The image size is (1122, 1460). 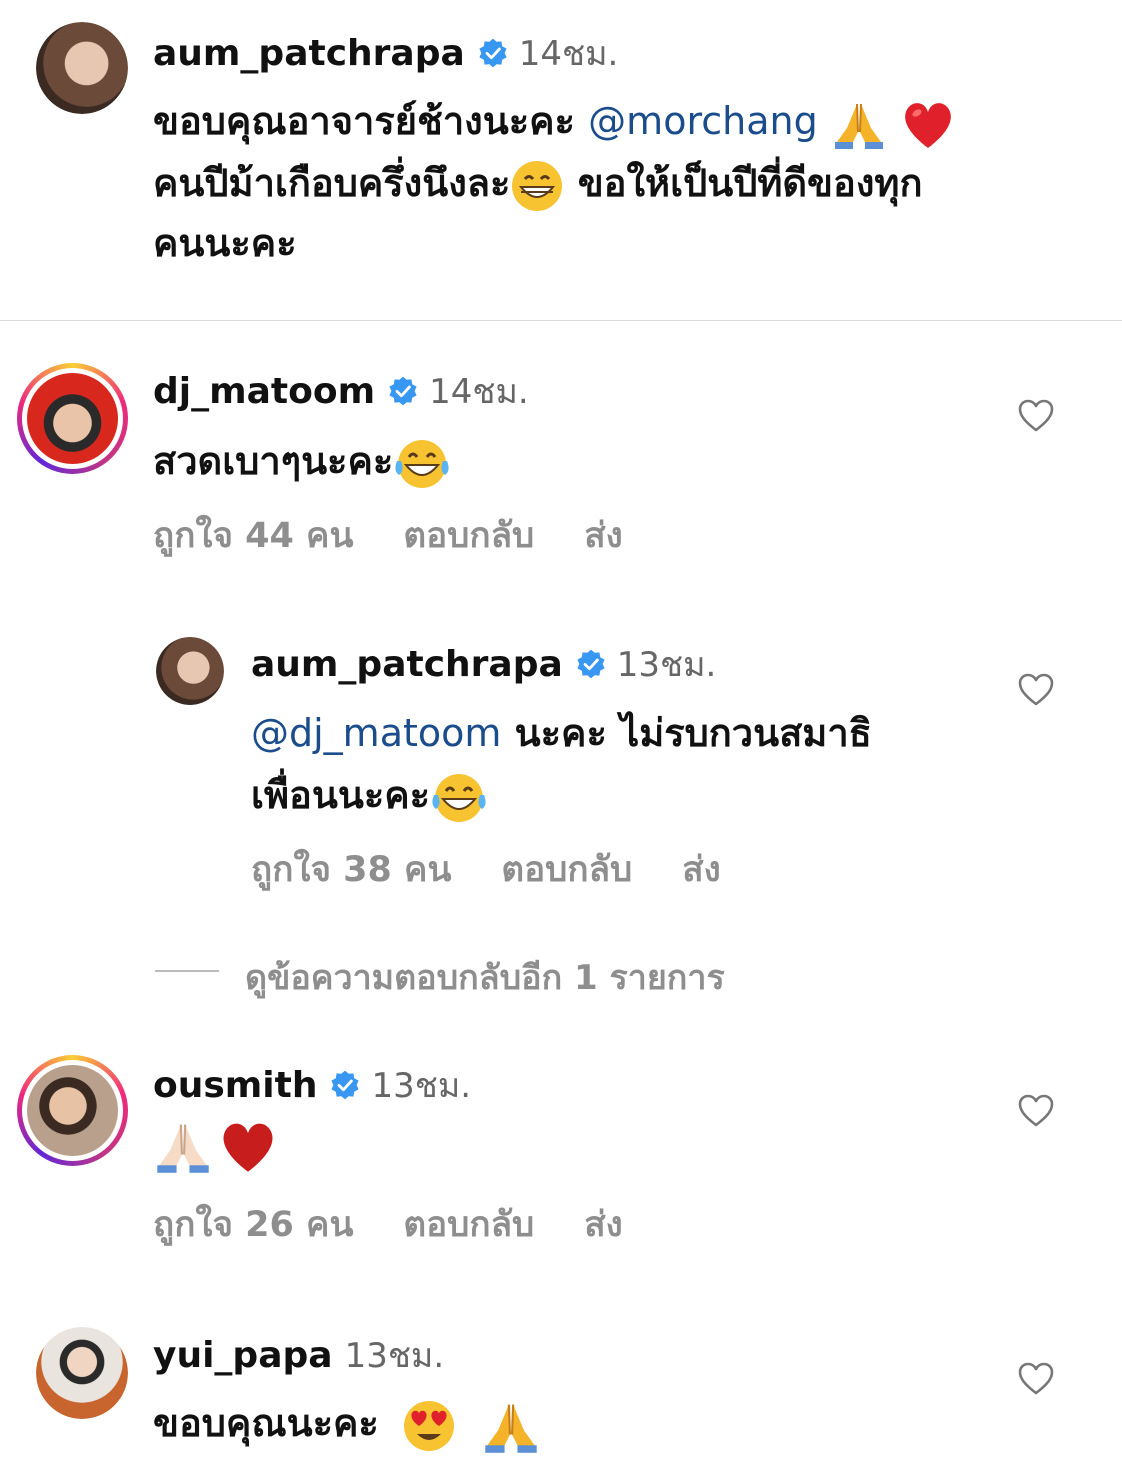 I want to click on view-more-replies-button: ดูข้อความตอบกลับอีก 1 รายการ, so click(x=485, y=977).